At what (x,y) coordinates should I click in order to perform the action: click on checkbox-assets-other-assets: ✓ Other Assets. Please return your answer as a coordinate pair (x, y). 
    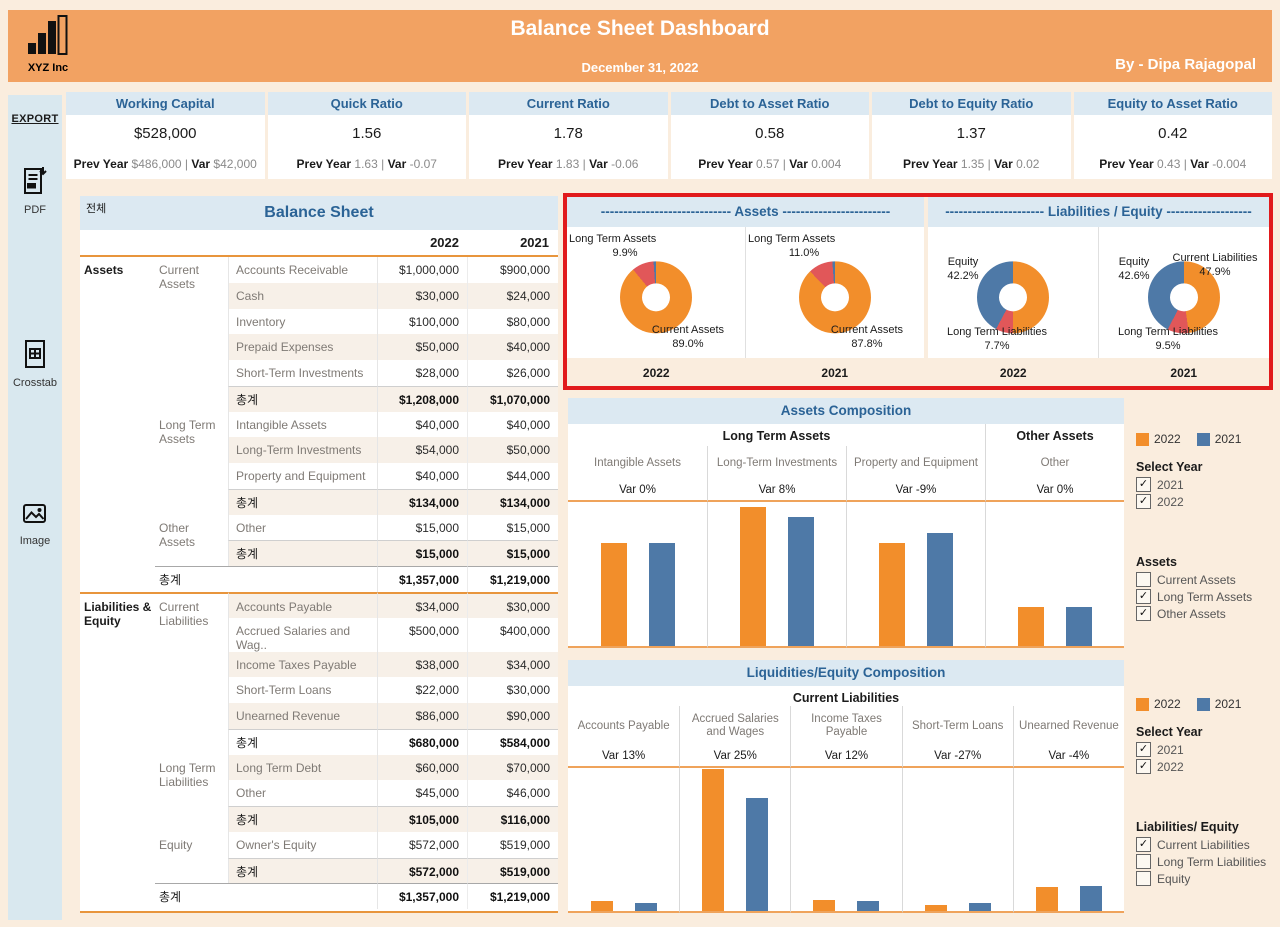
    Looking at the image, I should click on (1206, 613).